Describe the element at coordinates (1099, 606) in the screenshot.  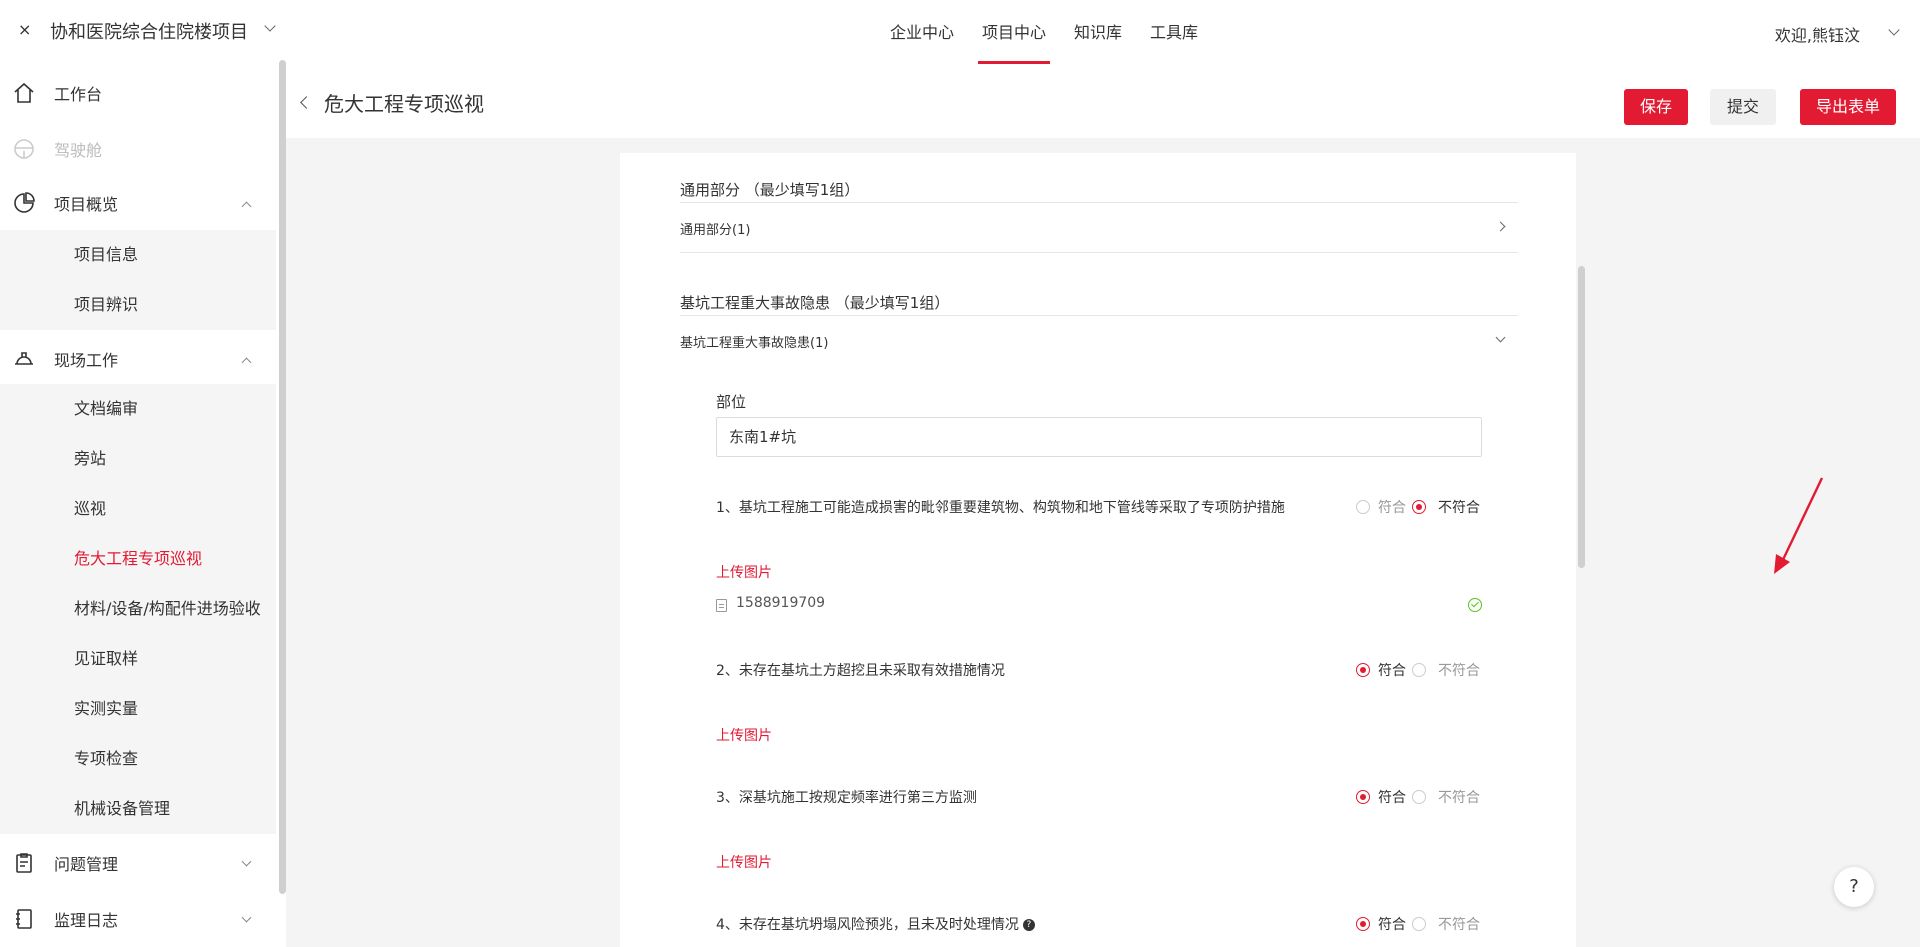
I see `uploaded-file: 1588919709` at that location.